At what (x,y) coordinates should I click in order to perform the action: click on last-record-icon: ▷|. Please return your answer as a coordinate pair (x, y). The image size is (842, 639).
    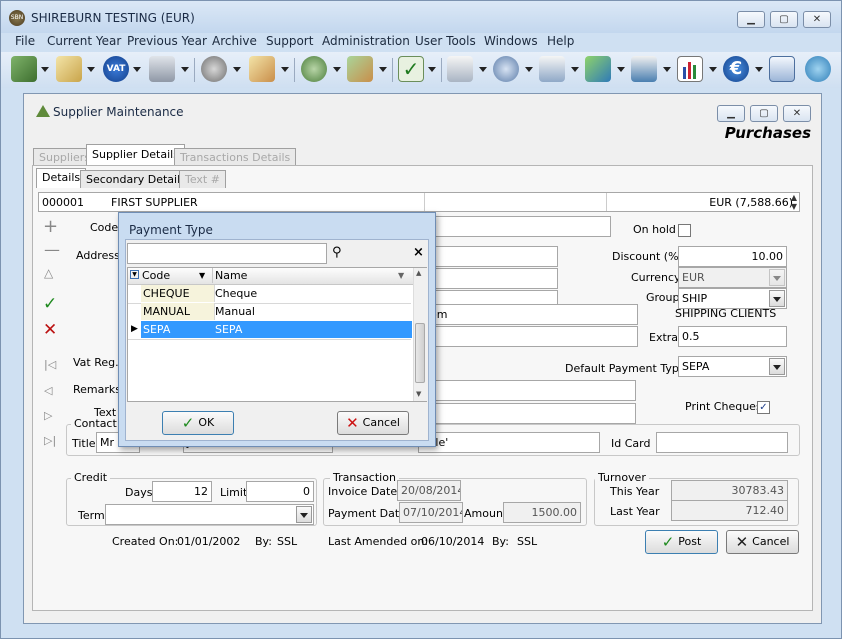
    Looking at the image, I should click on (50, 440).